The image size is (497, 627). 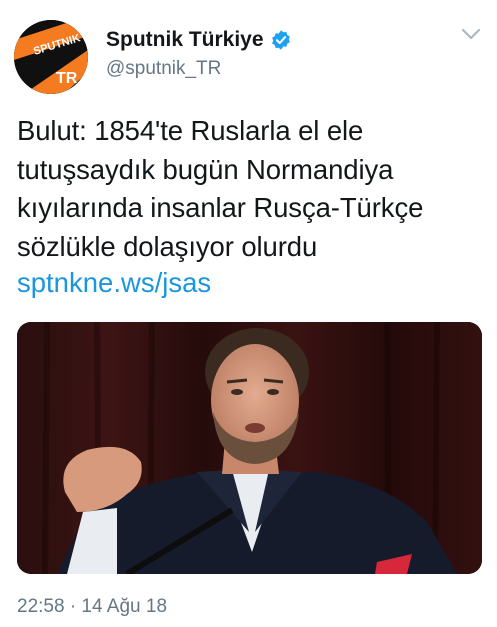 I want to click on tweet-timestamp: 22:58 · 14 Ağu 18, so click(x=92, y=607).